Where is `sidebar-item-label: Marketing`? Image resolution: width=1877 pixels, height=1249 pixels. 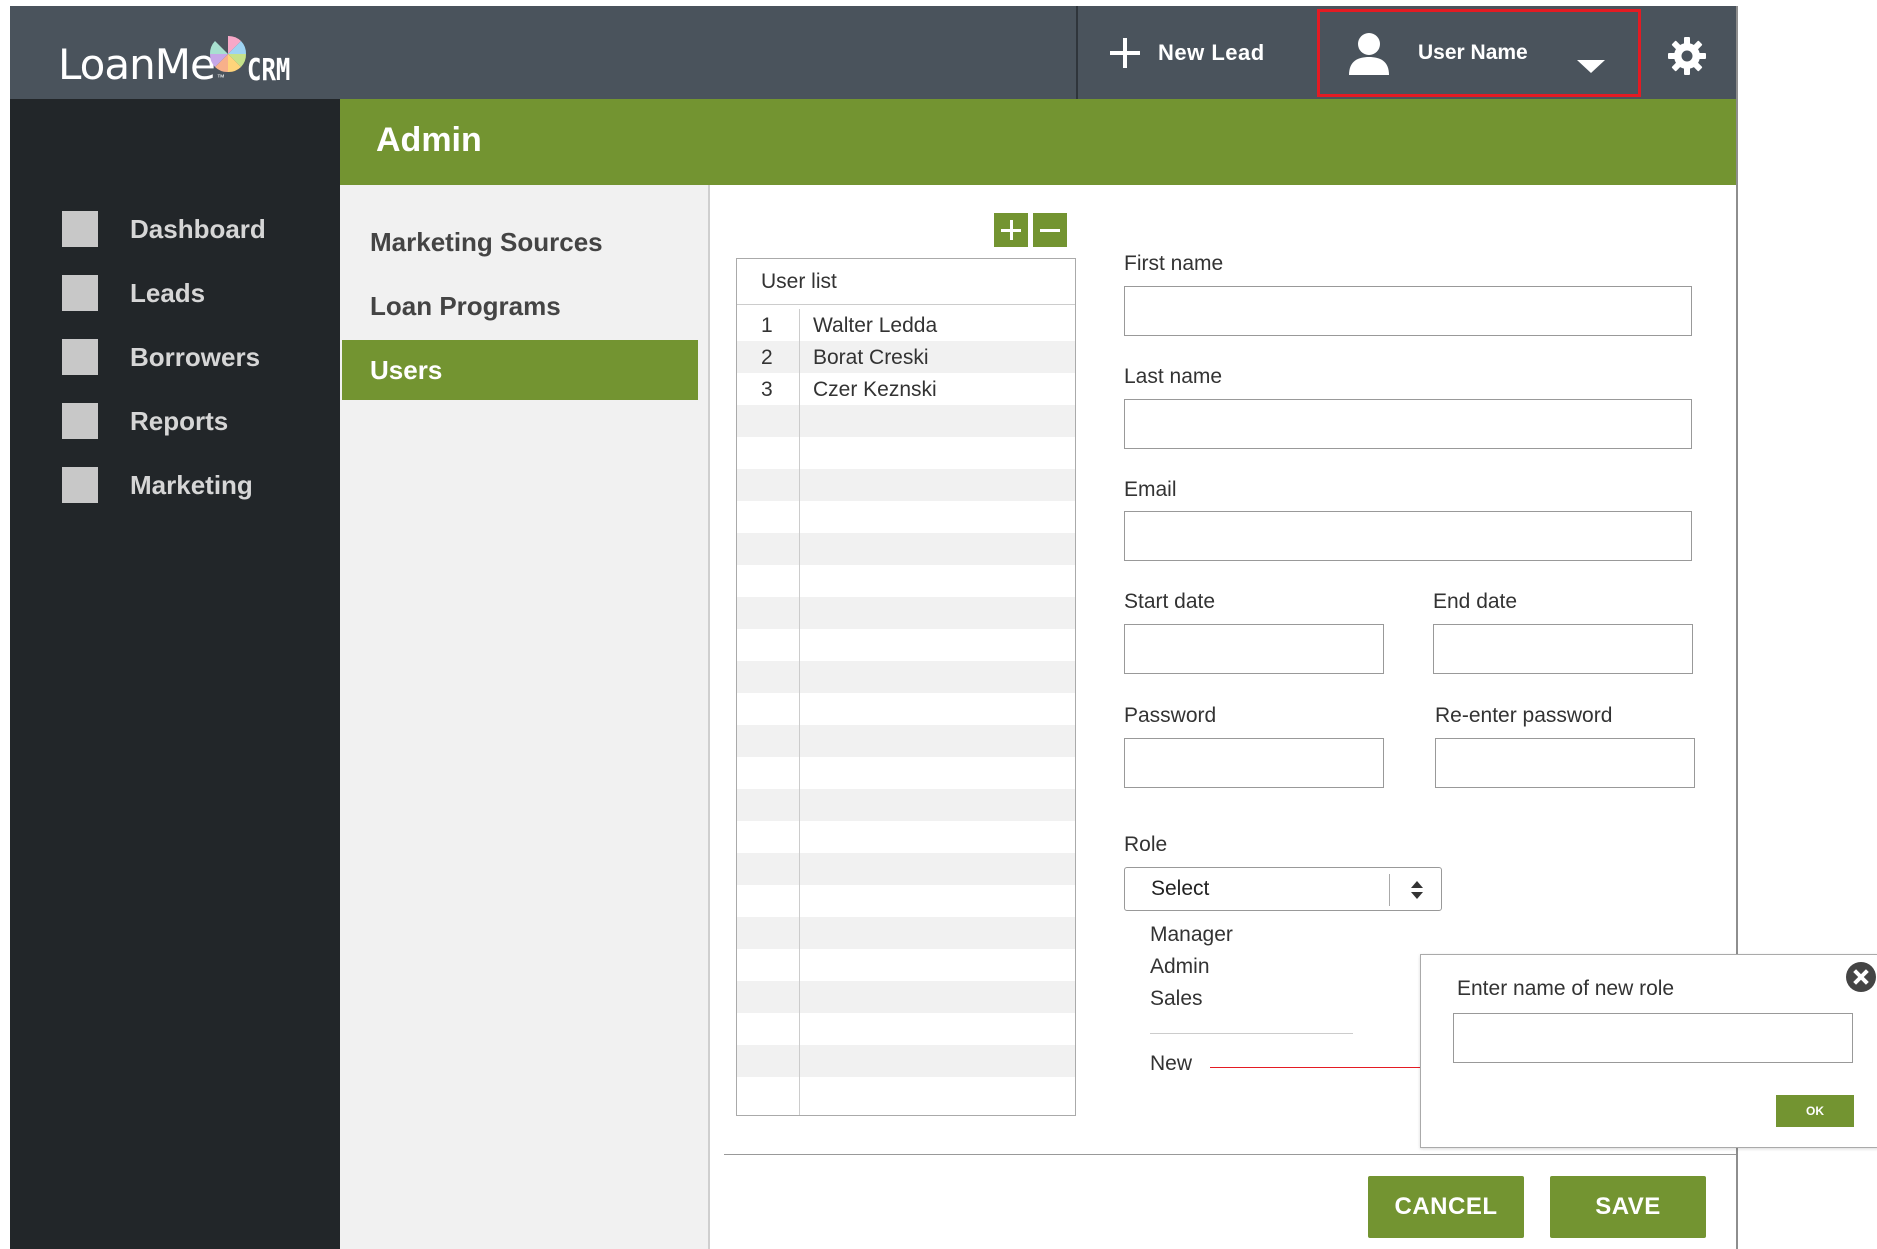
sidebar-item-label: Marketing is located at coordinates (191, 484).